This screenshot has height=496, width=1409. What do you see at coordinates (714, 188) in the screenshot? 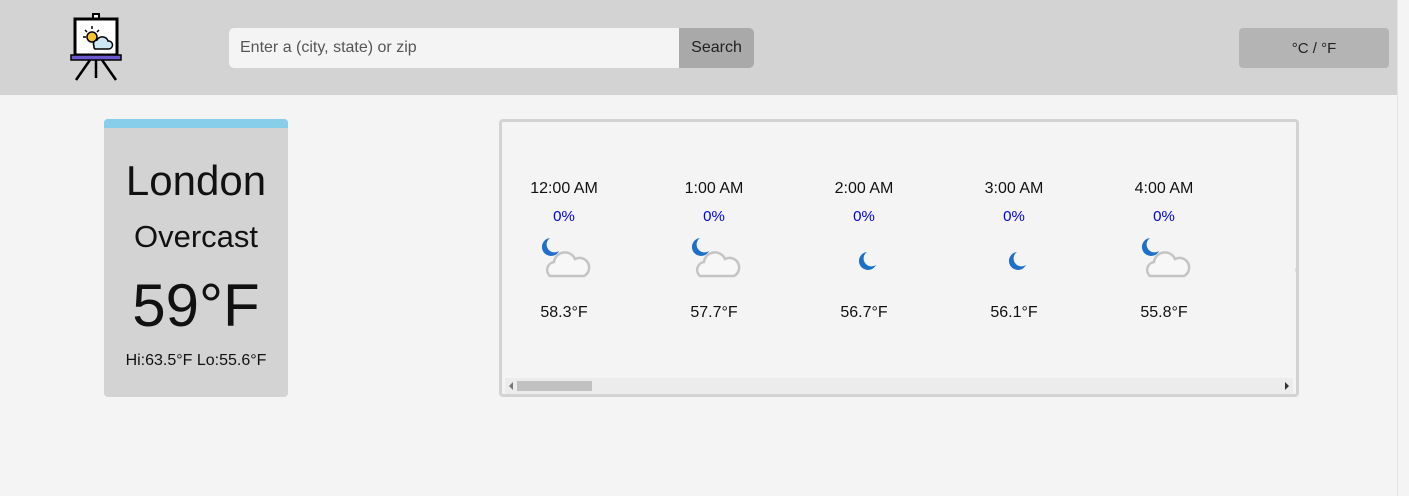
I see `hour-time: 1:00 AM` at bounding box center [714, 188].